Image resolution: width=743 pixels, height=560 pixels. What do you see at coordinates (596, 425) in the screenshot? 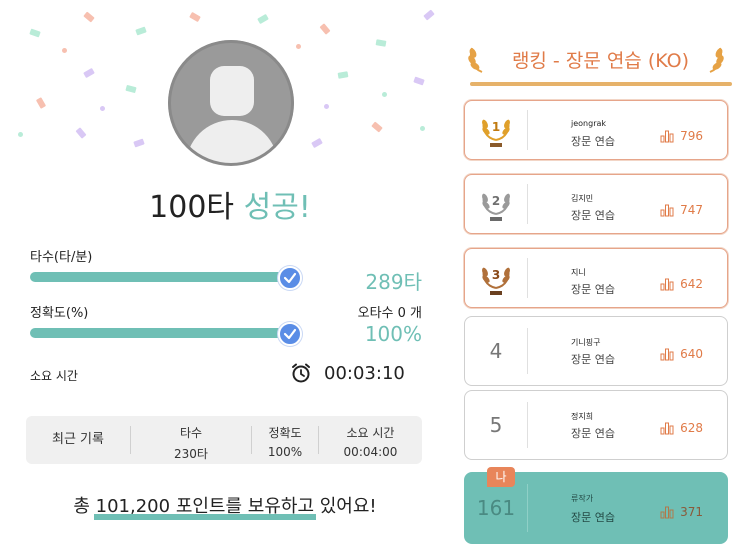
I see `ranking-entry: 5 정지희 장문 연습 628` at bounding box center [596, 425].